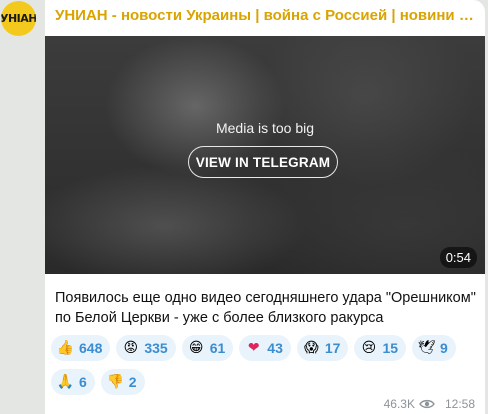 Image resolution: width=488 pixels, height=414 pixels. I want to click on reaction-count: 2, so click(132, 382).